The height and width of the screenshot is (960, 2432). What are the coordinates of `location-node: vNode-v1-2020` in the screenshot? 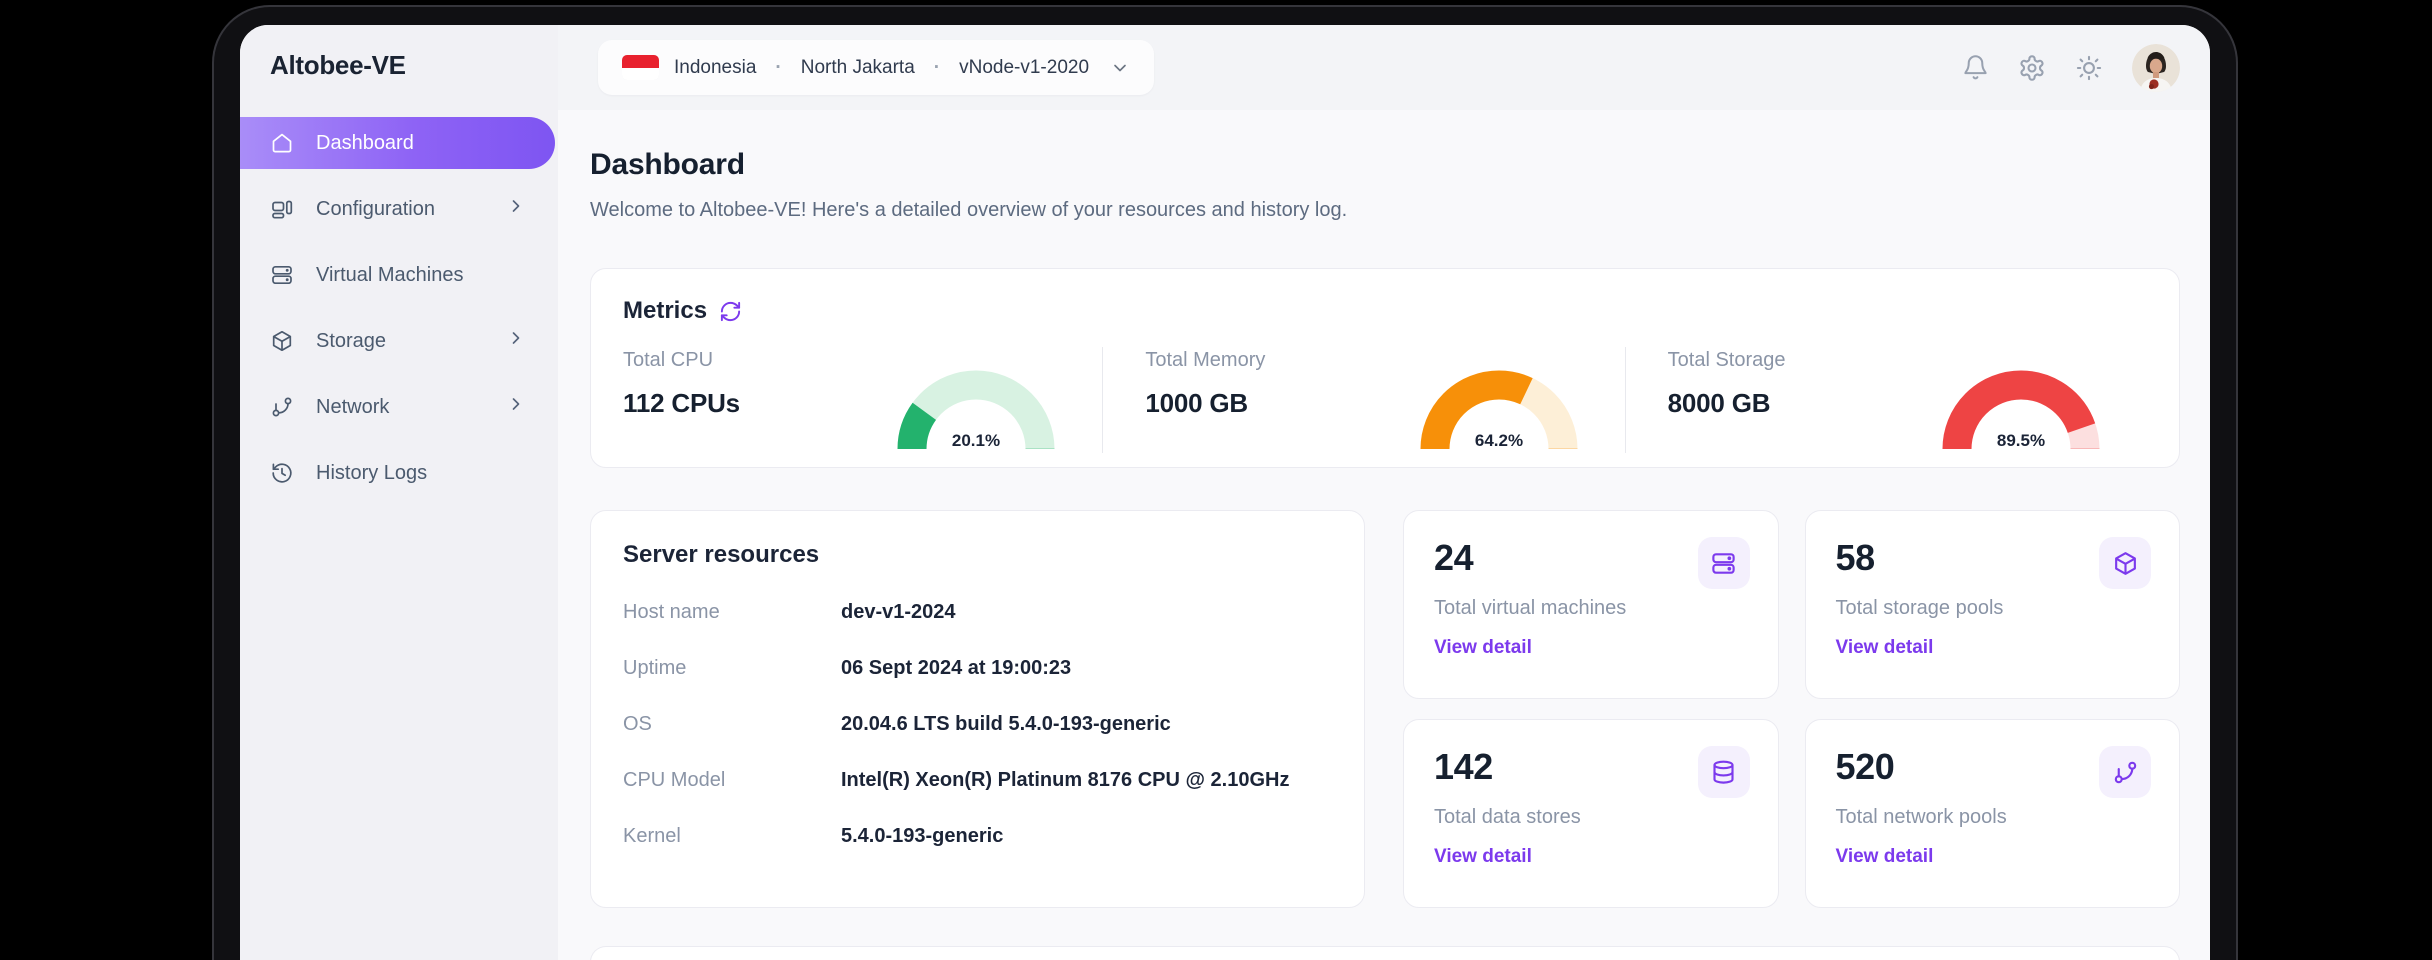 It's located at (1024, 67).